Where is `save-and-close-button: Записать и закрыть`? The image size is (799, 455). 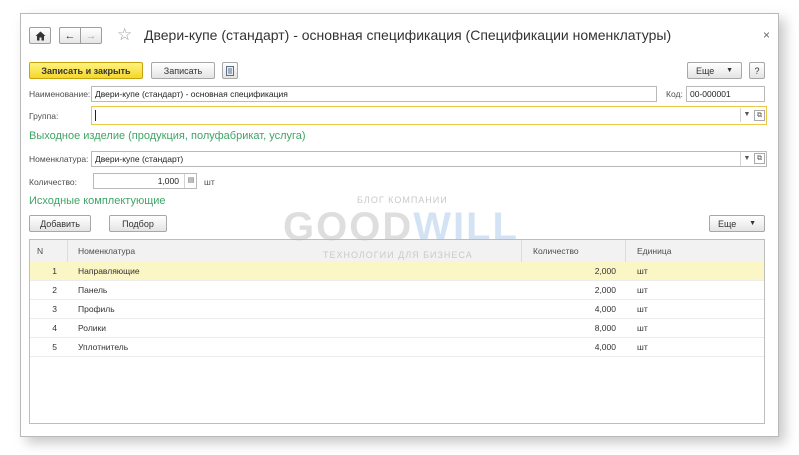
save-and-close-button: Записать и закрыть is located at coordinates (86, 70).